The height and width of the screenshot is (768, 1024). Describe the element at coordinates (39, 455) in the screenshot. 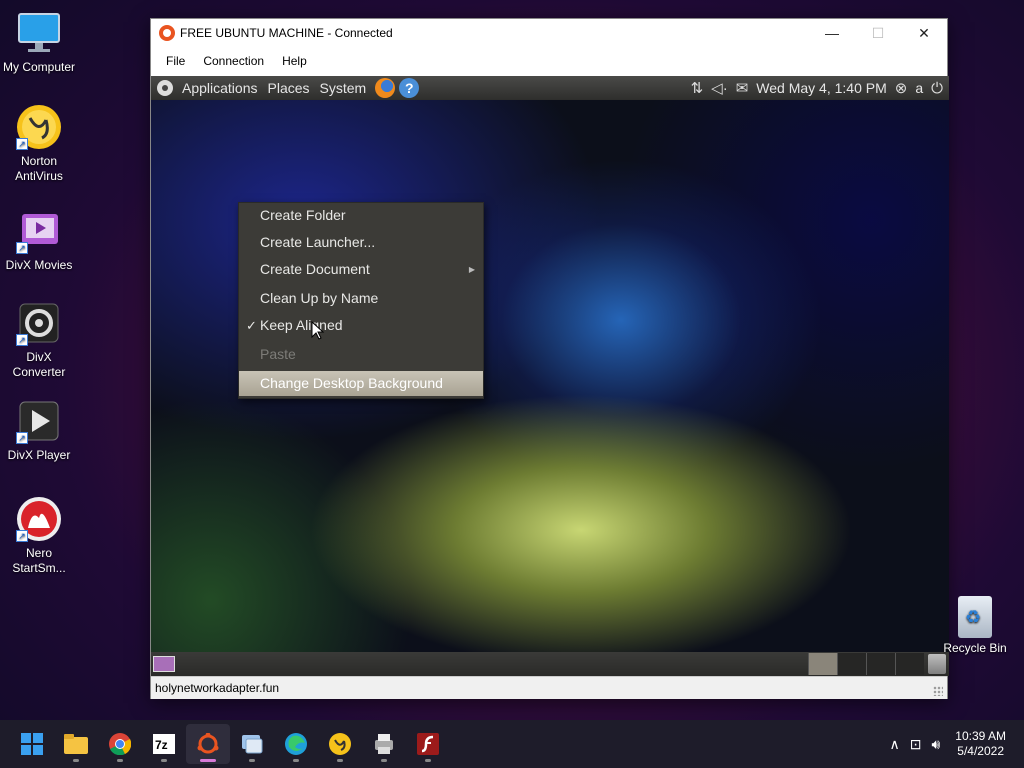

I see `desktop-icon-label: DivX Player` at that location.